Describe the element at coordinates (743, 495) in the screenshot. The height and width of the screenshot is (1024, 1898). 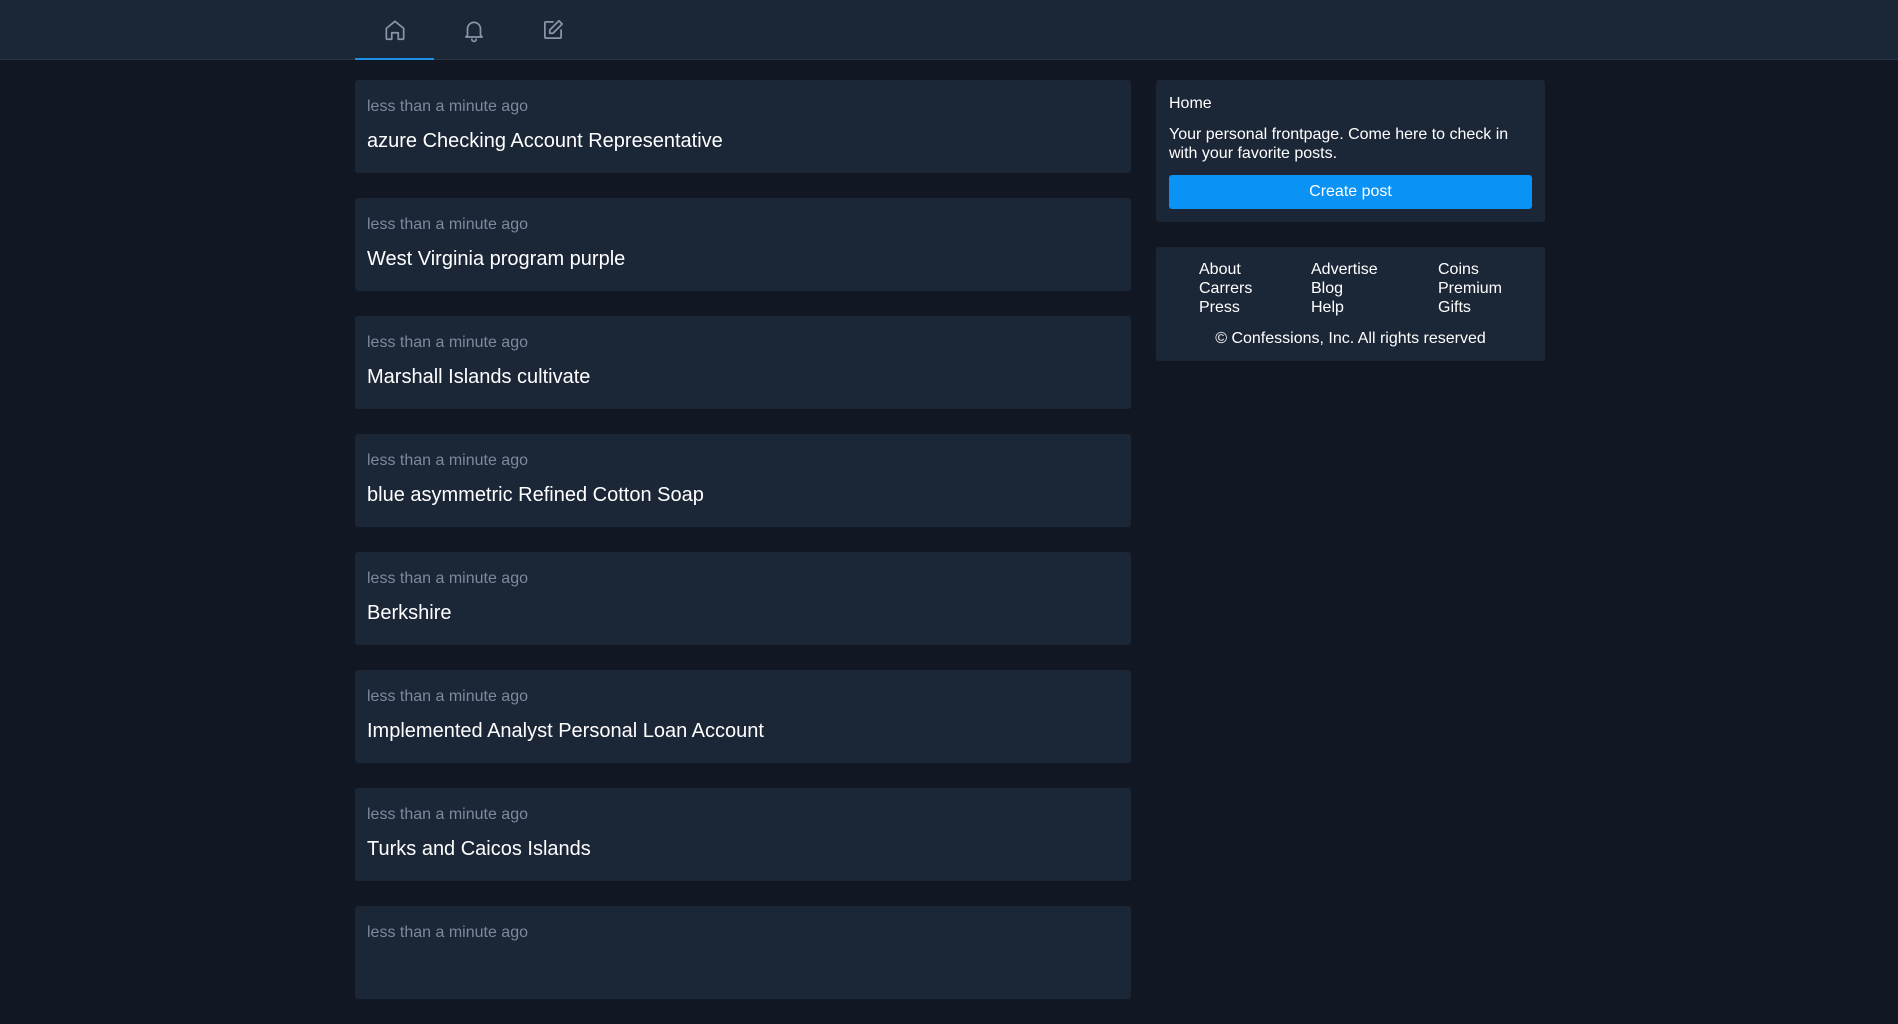
I see `post-title: blue asymmetric Refined Cotton Soap` at that location.